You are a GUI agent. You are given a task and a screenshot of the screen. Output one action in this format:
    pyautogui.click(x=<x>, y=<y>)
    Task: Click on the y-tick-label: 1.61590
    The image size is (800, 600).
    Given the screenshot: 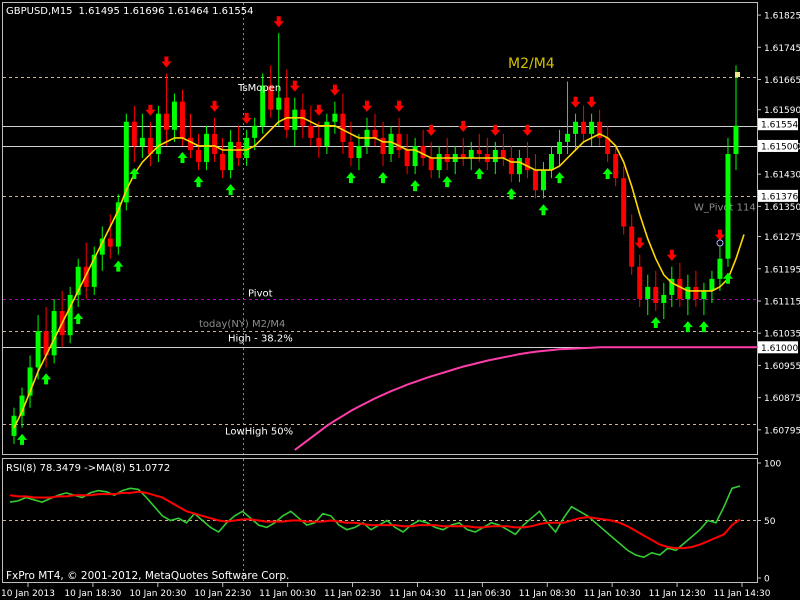 What is the action you would take?
    pyautogui.click(x=782, y=111)
    